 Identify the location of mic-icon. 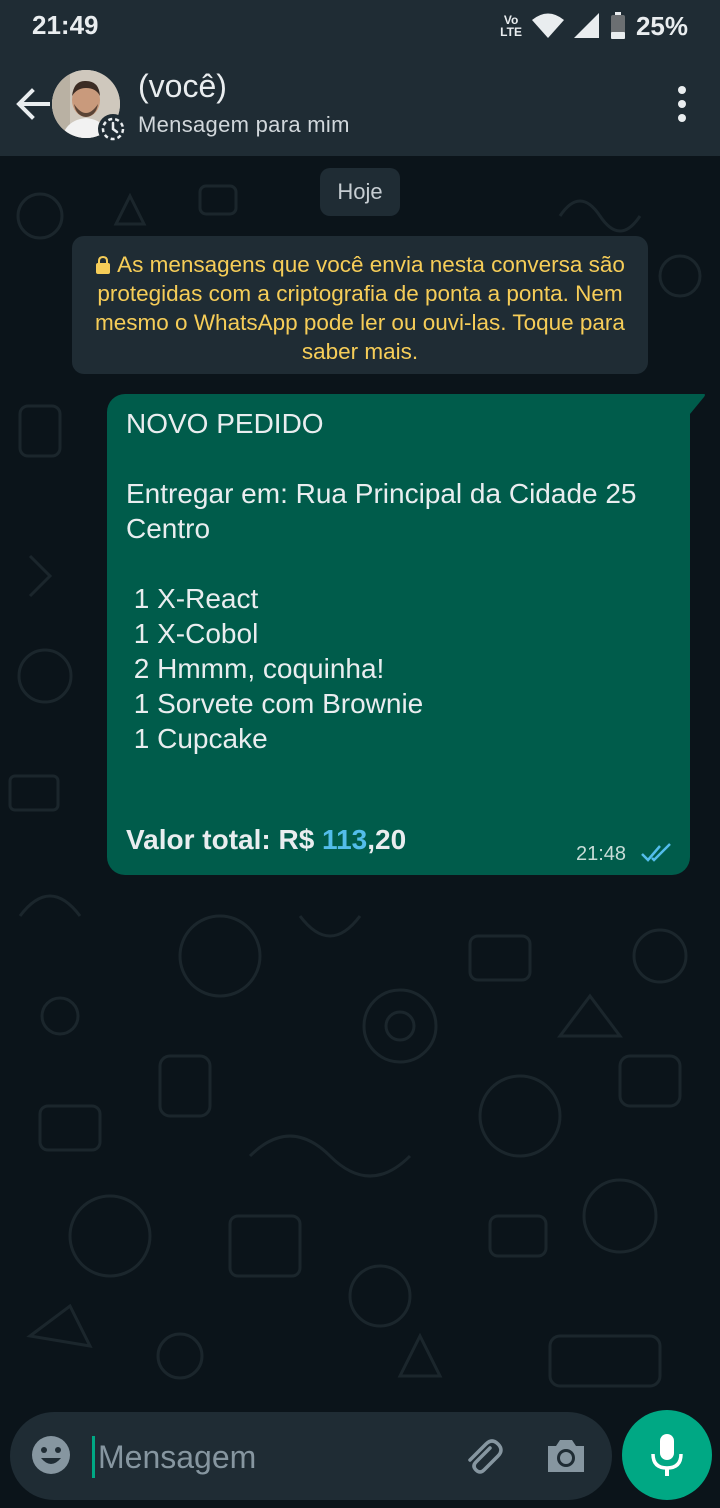
(667, 1455).